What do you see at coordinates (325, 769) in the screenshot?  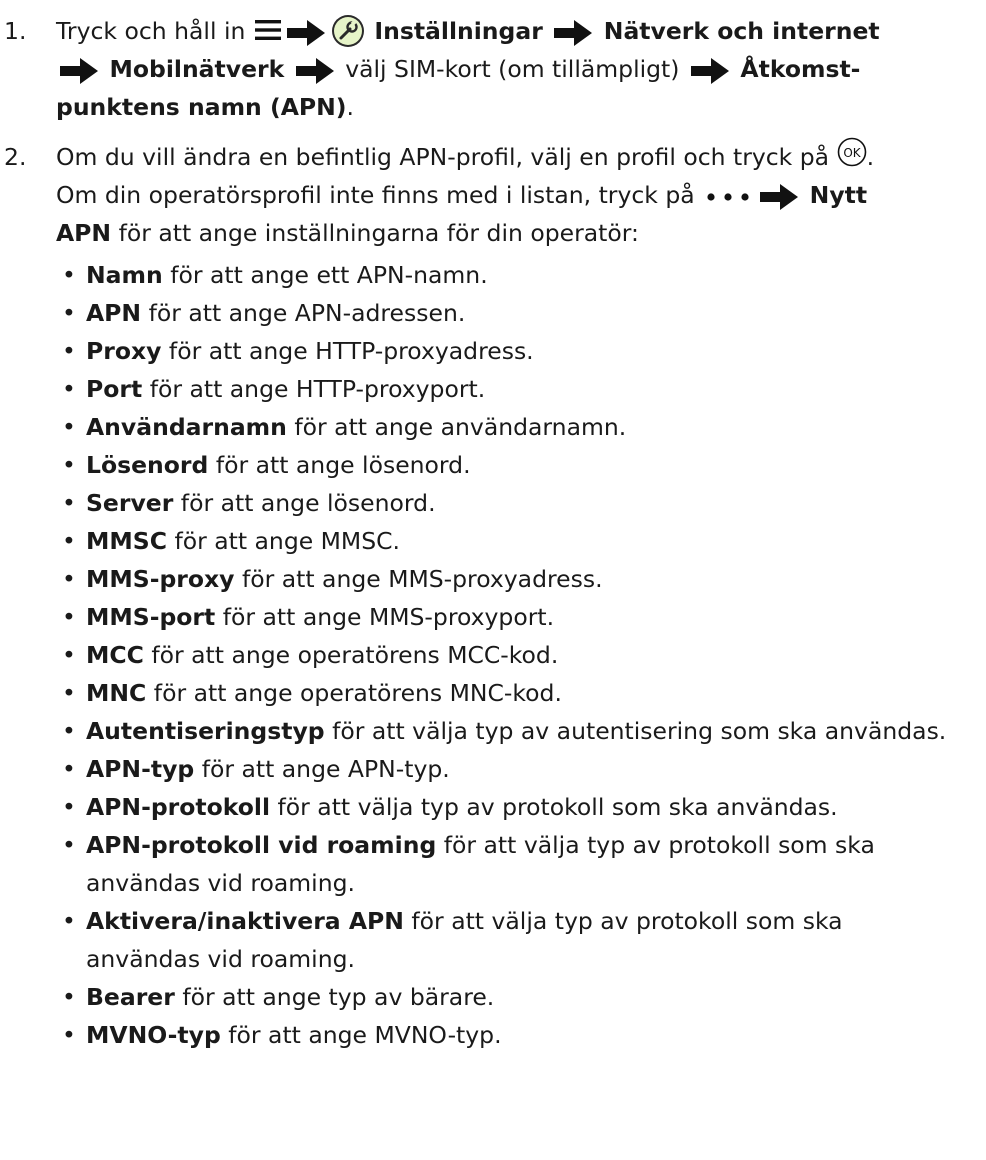 I see `option-desc: för att ange APN-typ.` at bounding box center [325, 769].